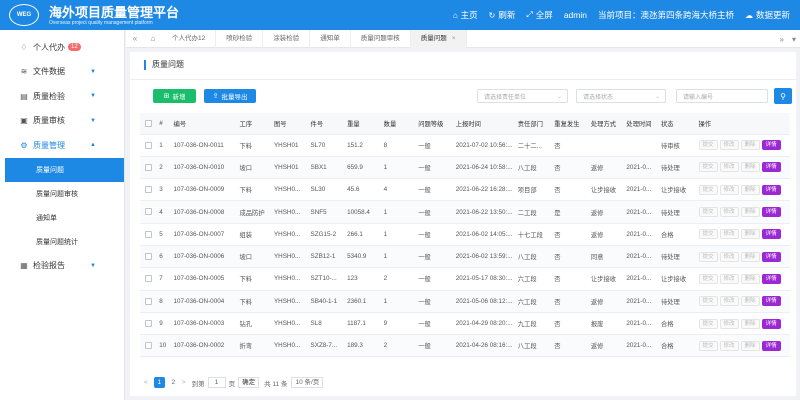  I want to click on refresh-button: ↻ 刷新, so click(502, 15).